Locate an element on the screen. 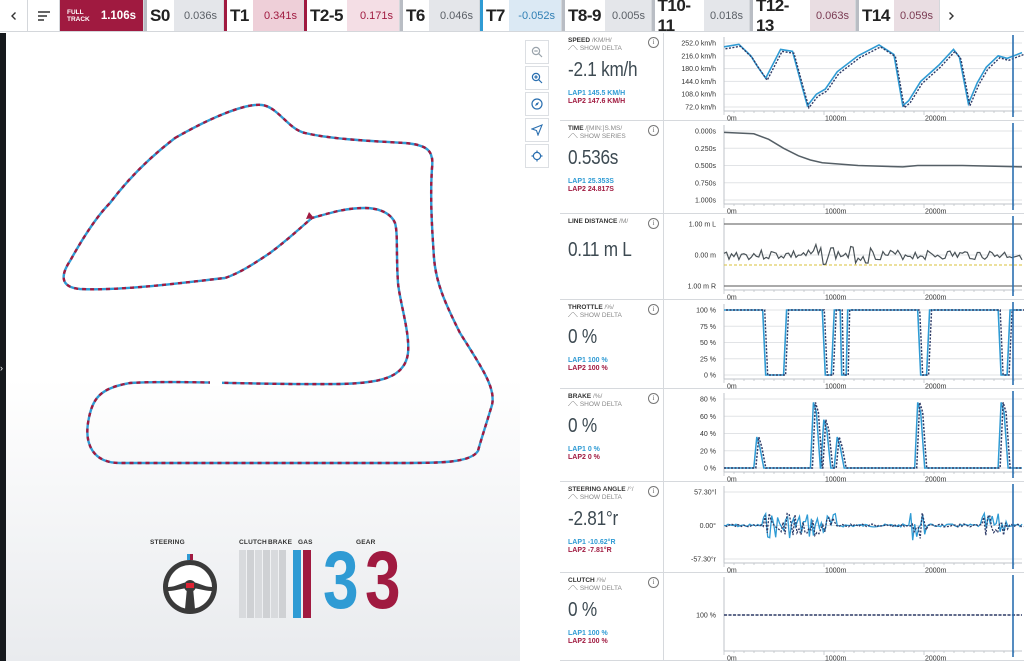 The width and height of the screenshot is (1024, 661). sector-name: T8-9 is located at coordinates (584, 15).